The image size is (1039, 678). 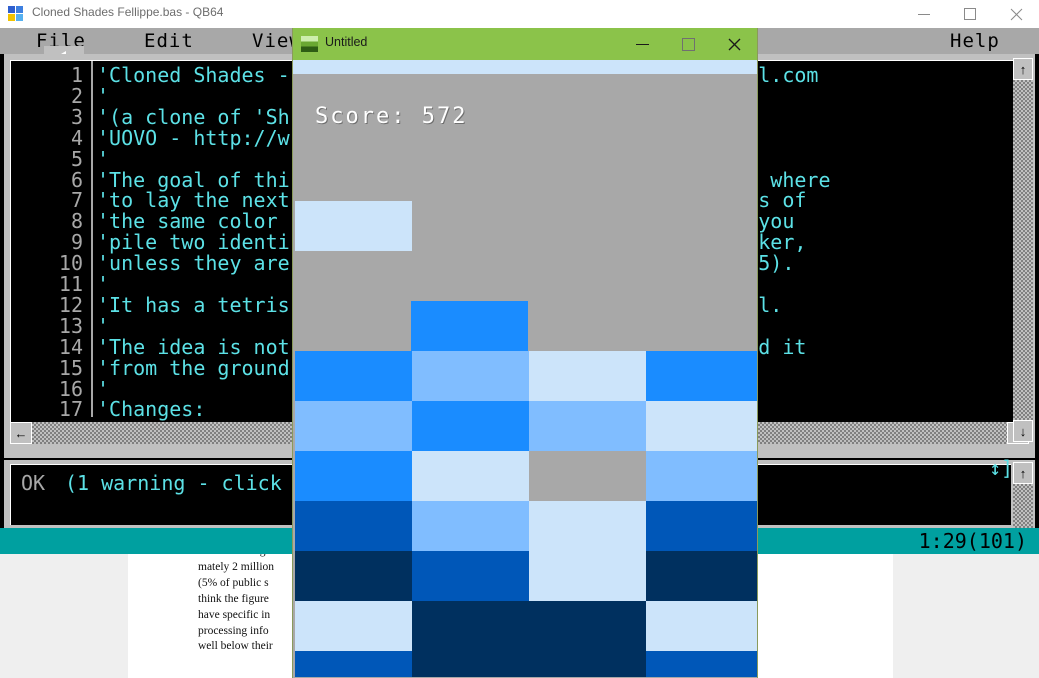 I want to click on falling-block-b, so click(x=469, y=326).